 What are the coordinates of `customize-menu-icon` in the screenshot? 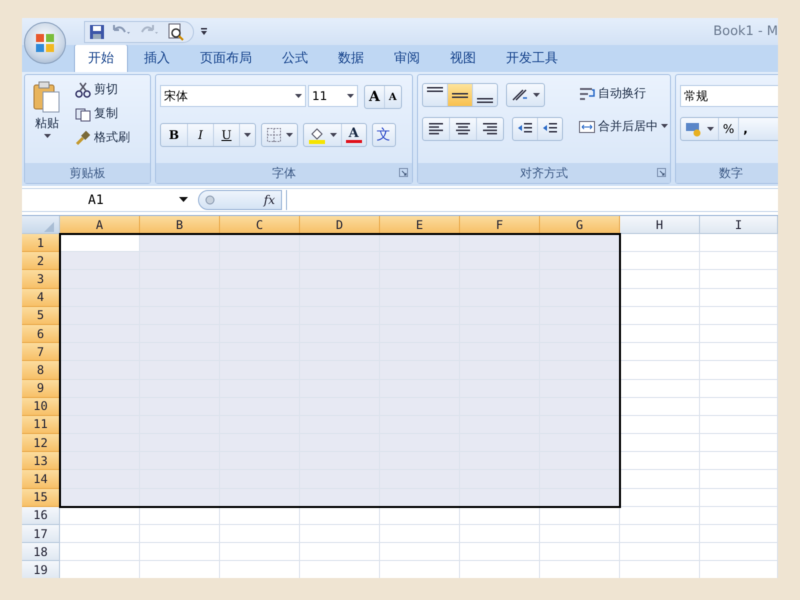 It's located at (204, 31).